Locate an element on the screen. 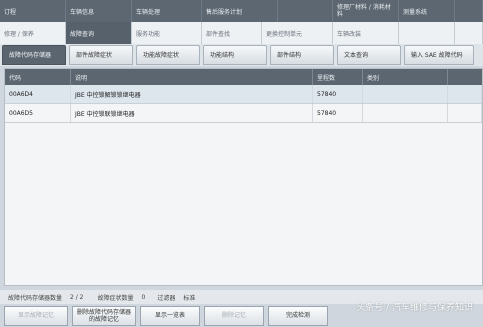  table-row: 00A6D5 JBE 中控锁联锁继电器 57840 is located at coordinates (243, 113).